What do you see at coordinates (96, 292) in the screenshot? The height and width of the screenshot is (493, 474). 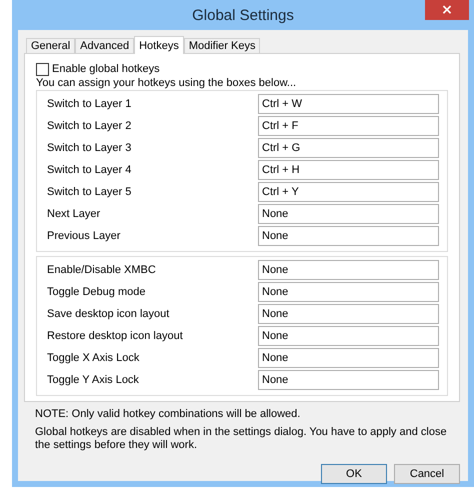 I see `hotkey-label: Toggle Debug mode` at bounding box center [96, 292].